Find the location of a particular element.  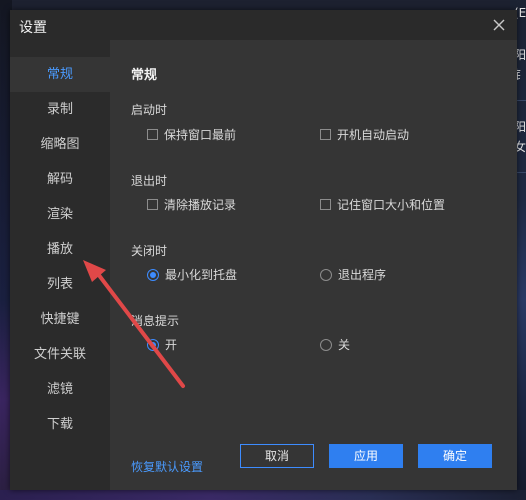

option-label: 开机自动启动 is located at coordinates (373, 135).